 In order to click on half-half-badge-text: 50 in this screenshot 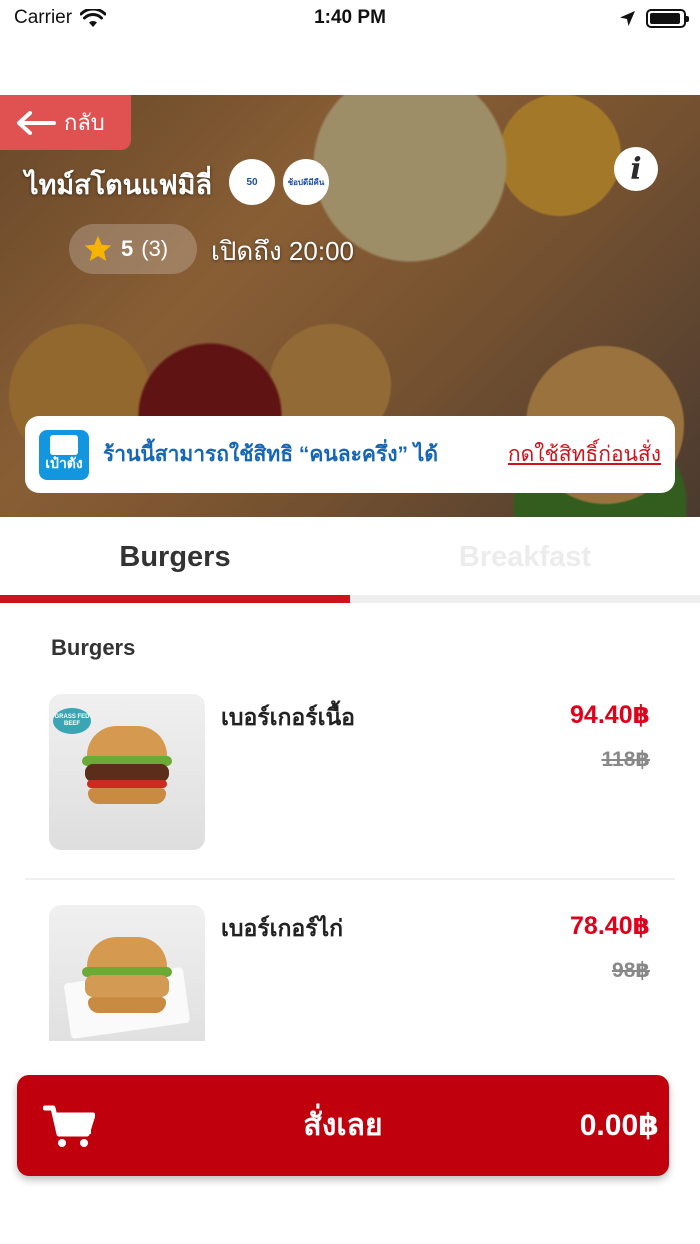, I will do `click(252, 182)`.